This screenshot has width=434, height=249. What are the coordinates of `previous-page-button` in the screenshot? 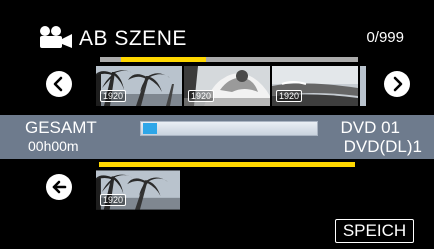 It's located at (59, 84).